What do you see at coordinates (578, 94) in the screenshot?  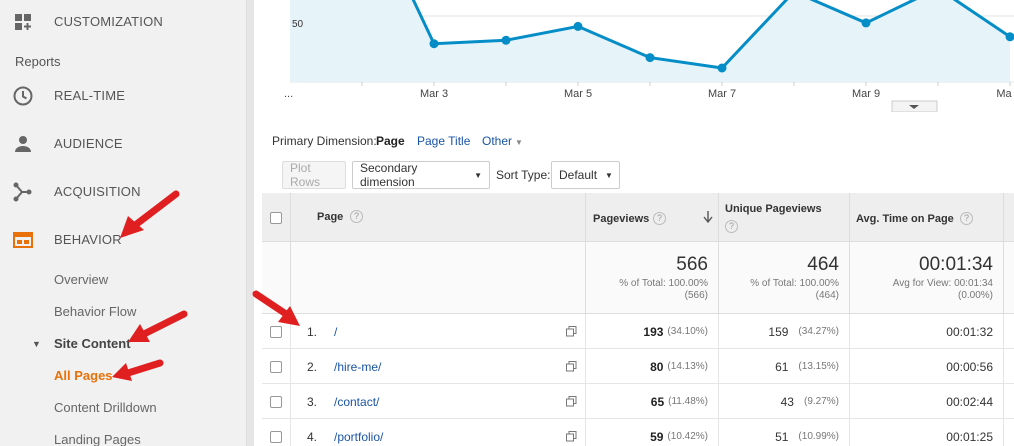 I see `chart-x-tick-label: Mar 5` at bounding box center [578, 94].